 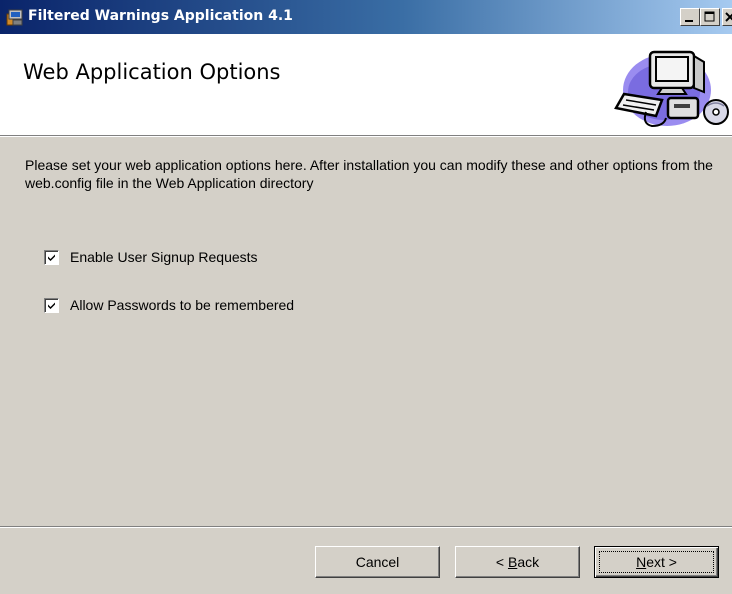 I want to click on close-icon, so click(x=728, y=17).